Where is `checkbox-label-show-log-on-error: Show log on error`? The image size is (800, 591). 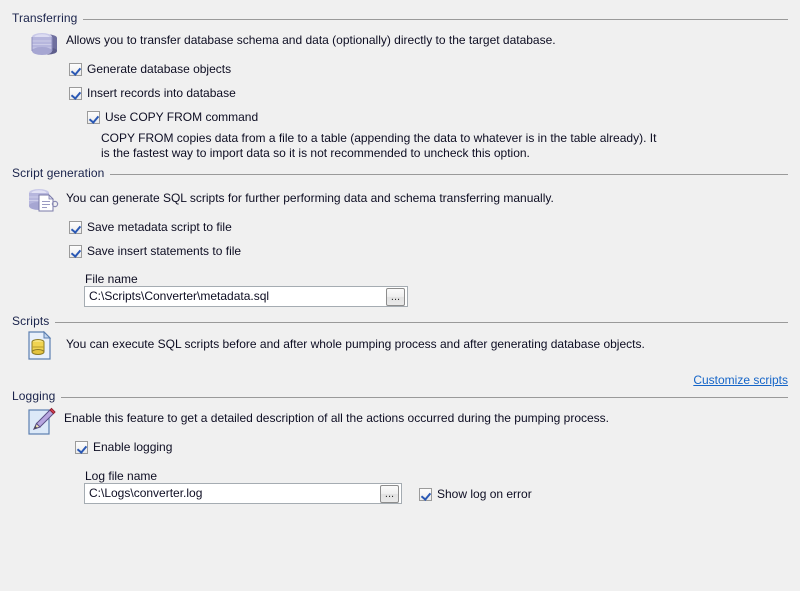
checkbox-label-show-log-on-error: Show log on error is located at coordinates (484, 494).